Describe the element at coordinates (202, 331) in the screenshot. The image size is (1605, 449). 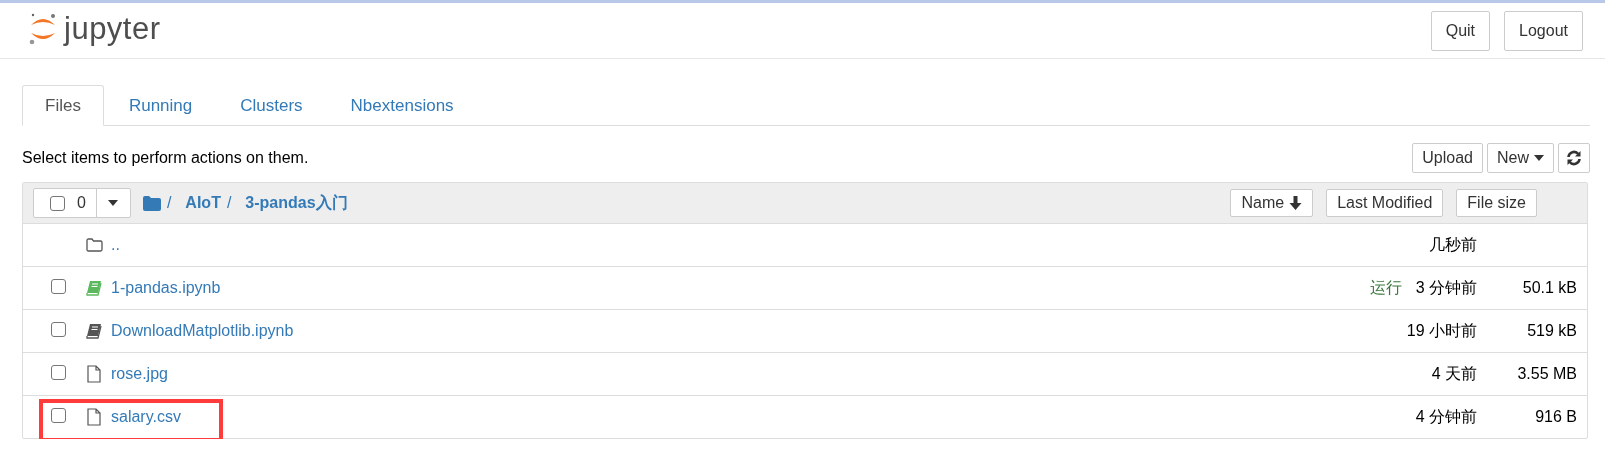
I see `file-link: DownloadMatplotlib.ipynb` at that location.